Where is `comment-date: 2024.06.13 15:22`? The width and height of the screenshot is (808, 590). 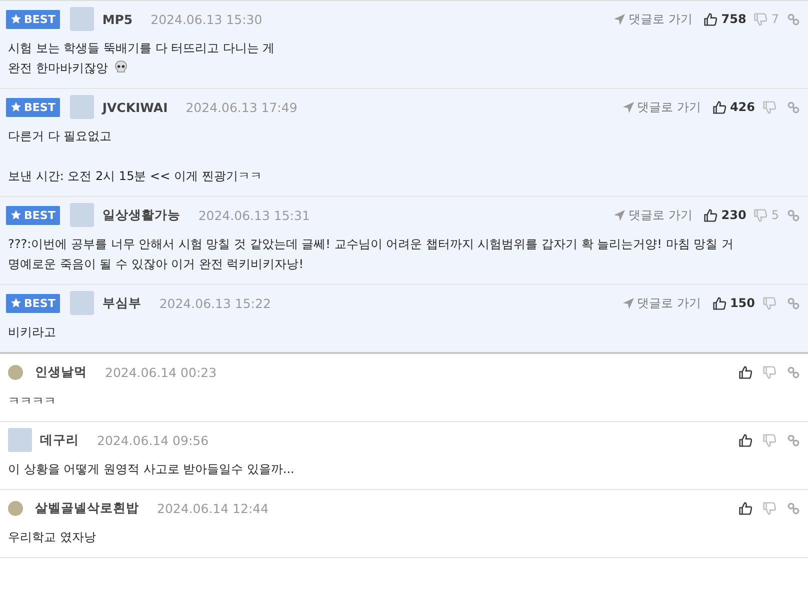 comment-date: 2024.06.13 15:22 is located at coordinates (215, 303).